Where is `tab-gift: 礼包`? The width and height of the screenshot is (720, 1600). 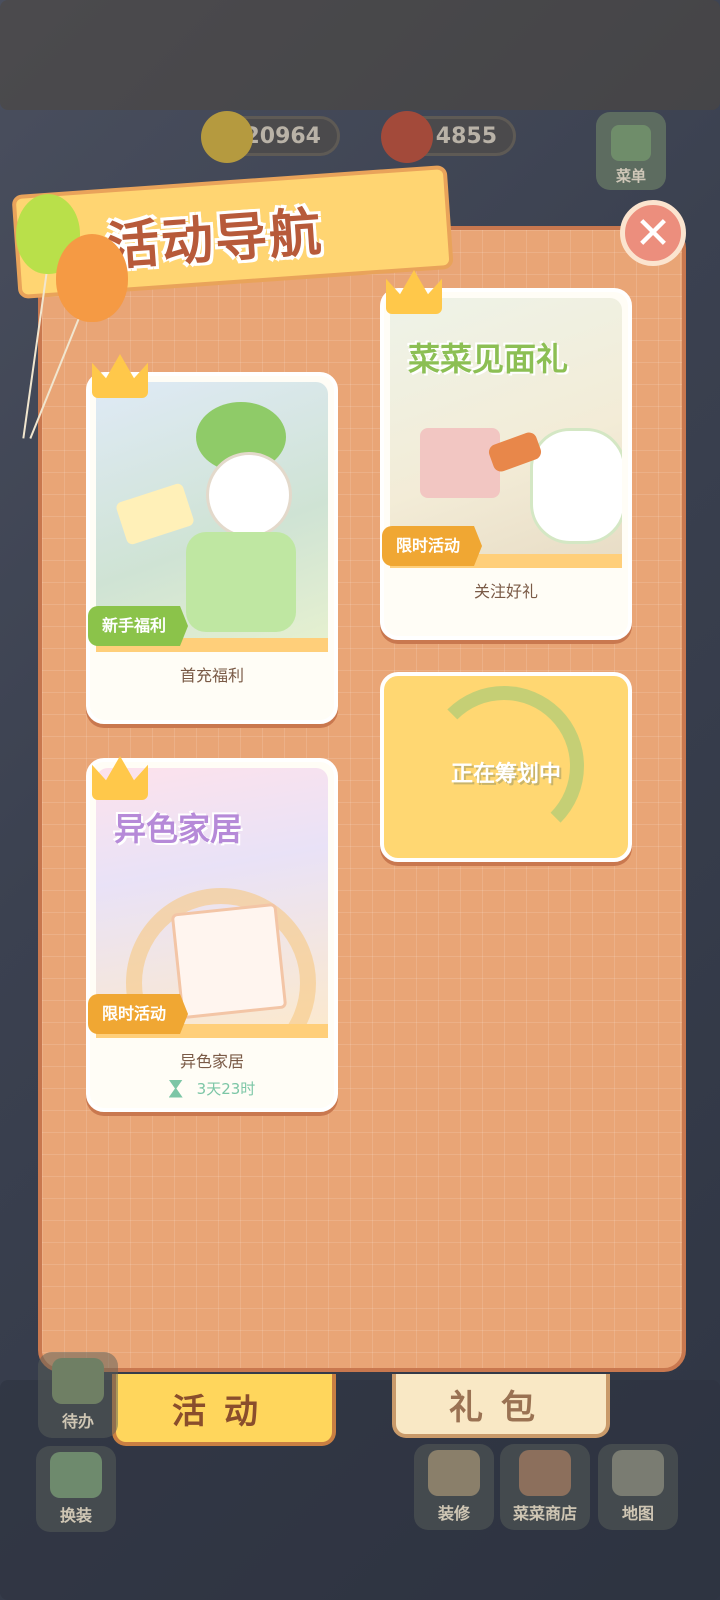
tab-gift: 礼包 is located at coordinates (501, 1406).